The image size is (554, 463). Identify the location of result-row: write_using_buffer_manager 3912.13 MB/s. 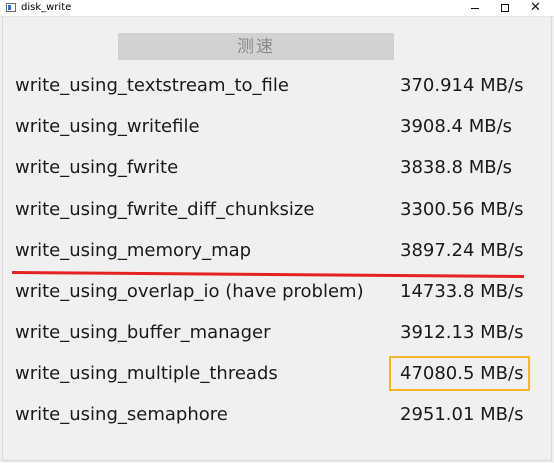
(277, 333).